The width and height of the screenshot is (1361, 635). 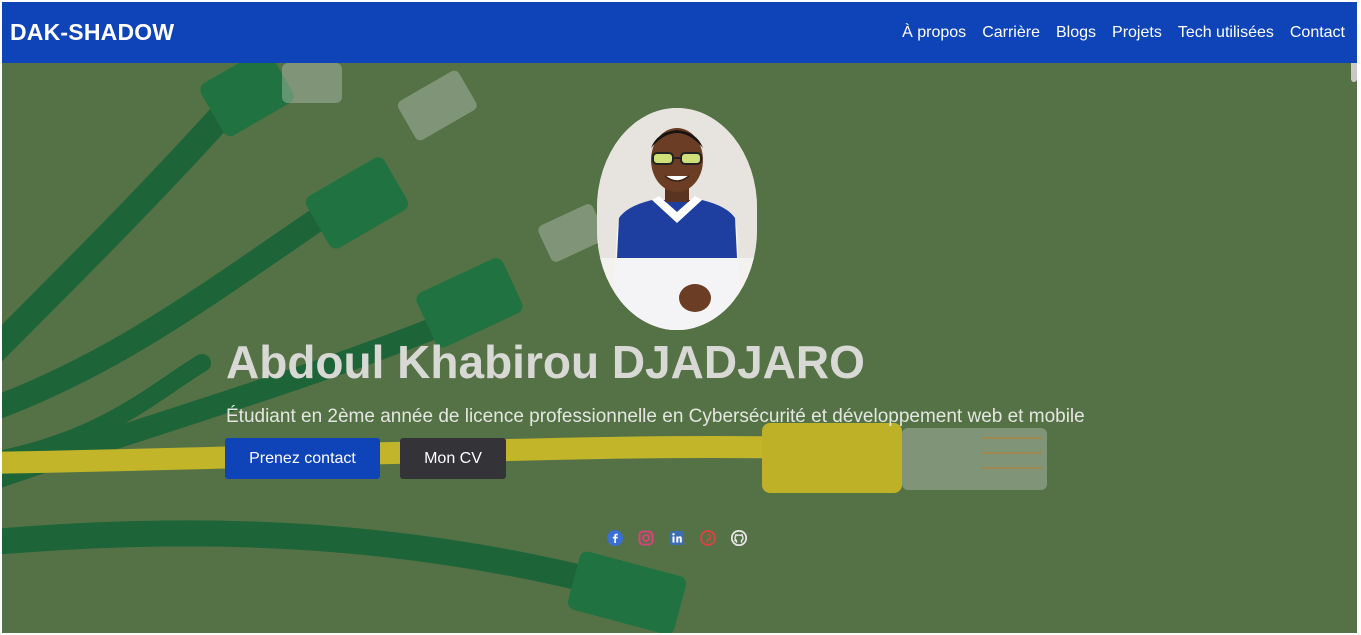 What do you see at coordinates (645, 537) in the screenshot?
I see `instagram-icon` at bounding box center [645, 537].